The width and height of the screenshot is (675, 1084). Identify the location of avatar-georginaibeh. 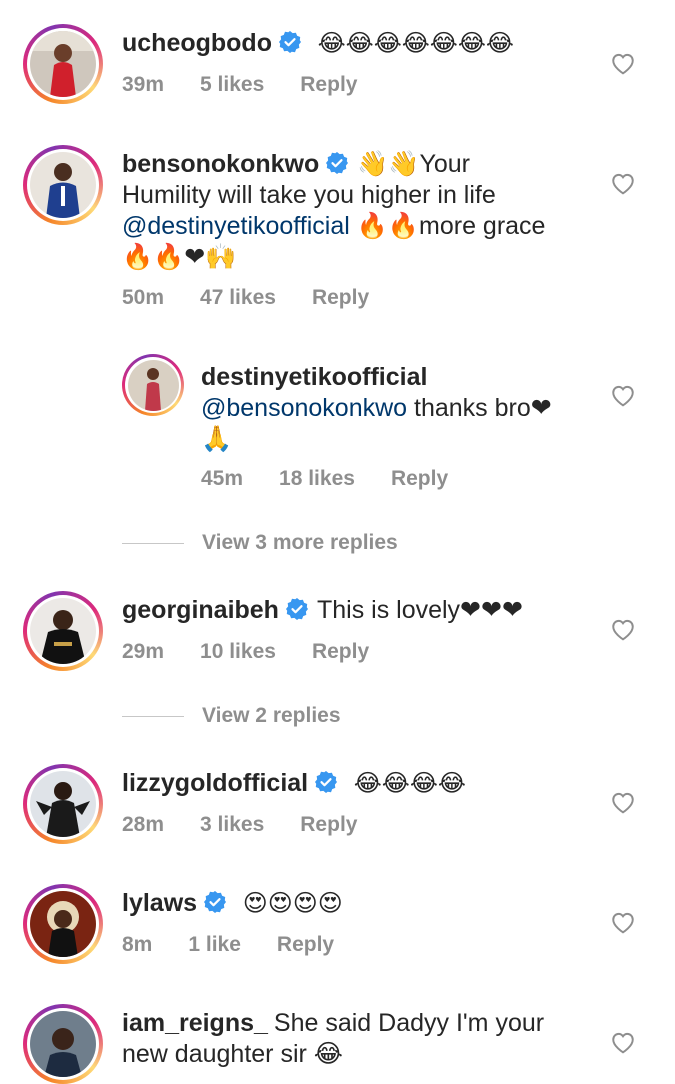
(63, 631).